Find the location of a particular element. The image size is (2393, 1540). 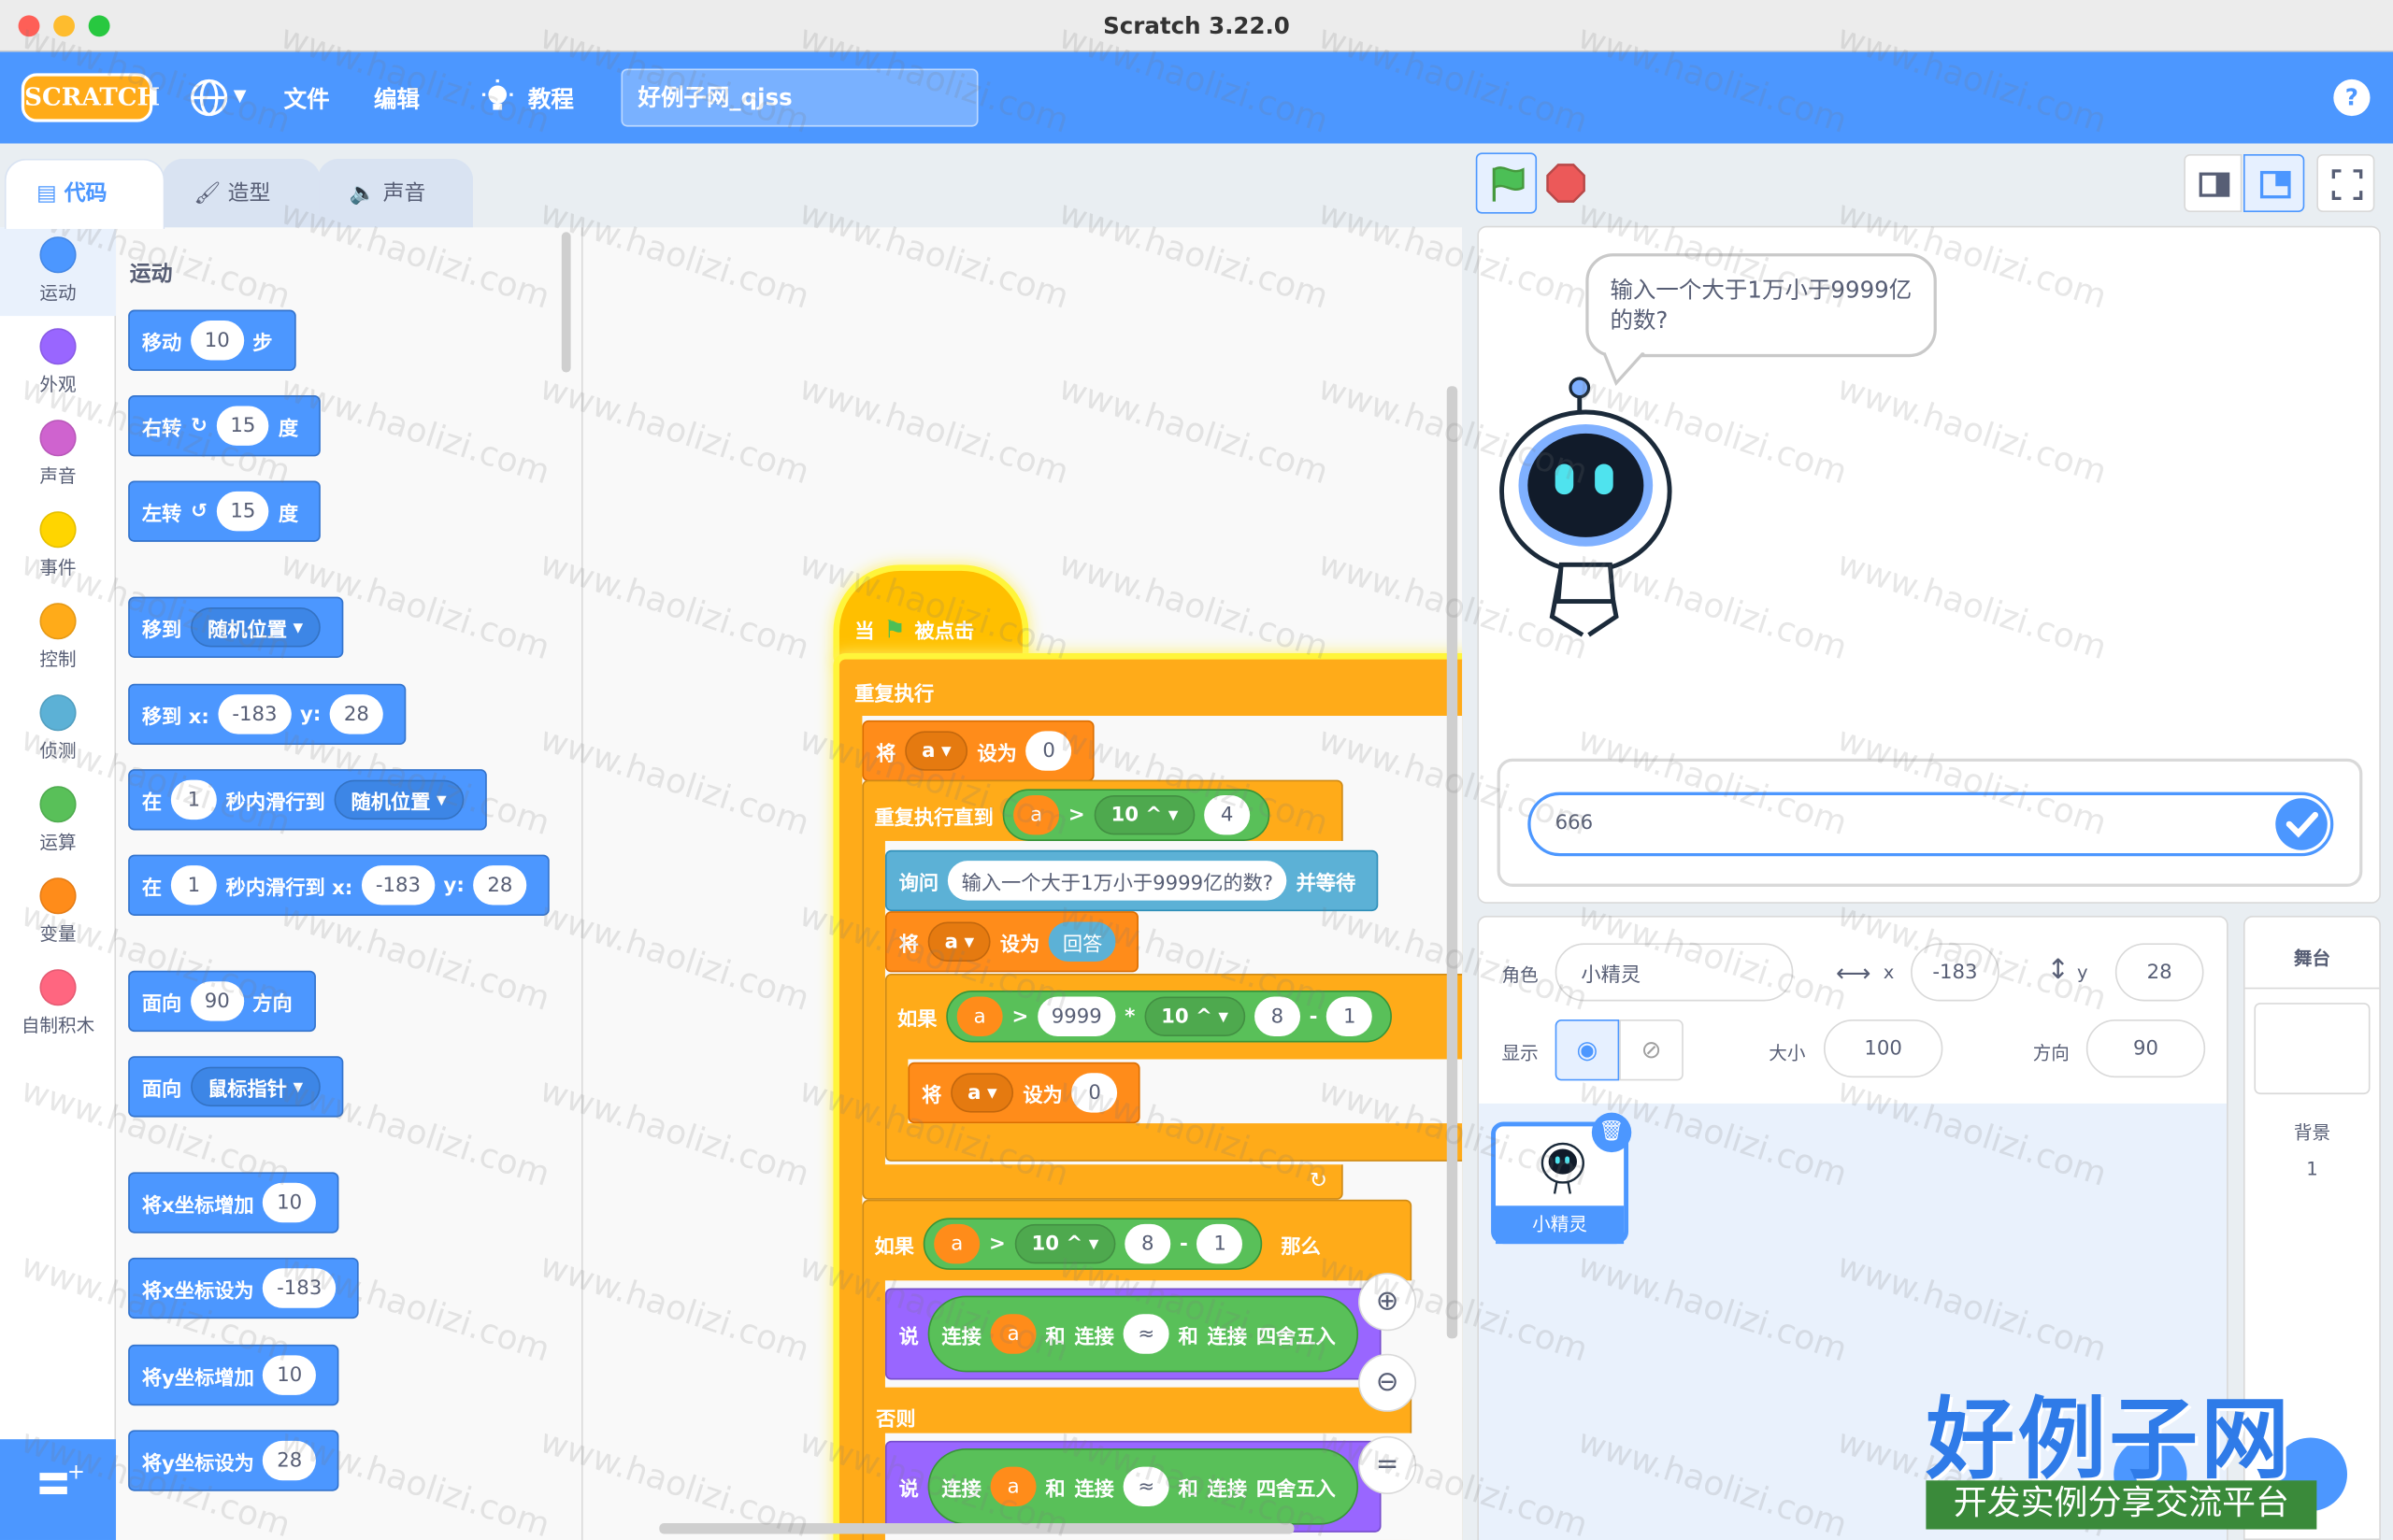

large-stage-button is located at coordinates (2274, 183).